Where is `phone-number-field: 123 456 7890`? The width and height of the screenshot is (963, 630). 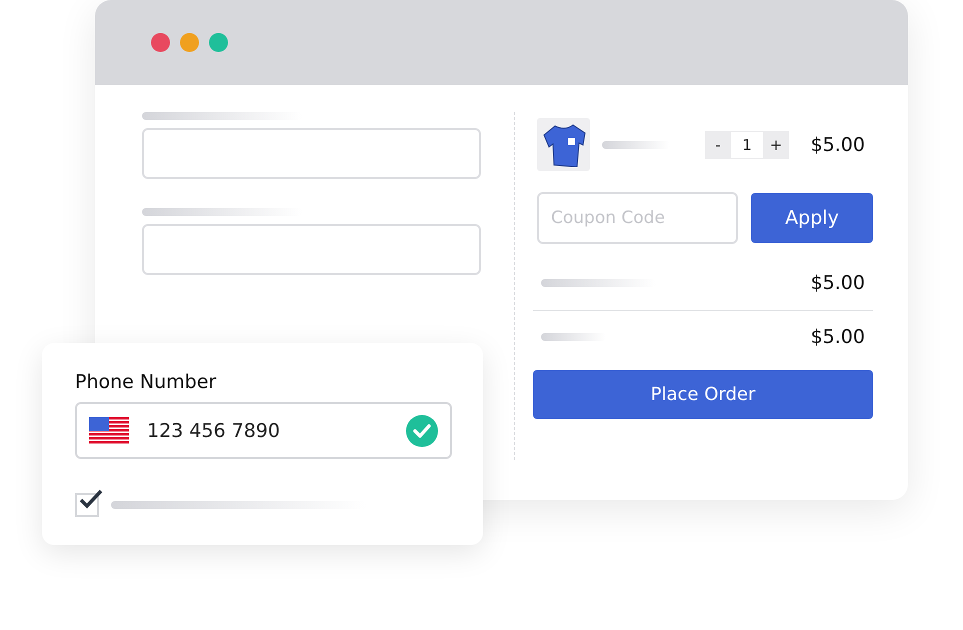
phone-number-field: 123 456 7890 is located at coordinates (263, 430).